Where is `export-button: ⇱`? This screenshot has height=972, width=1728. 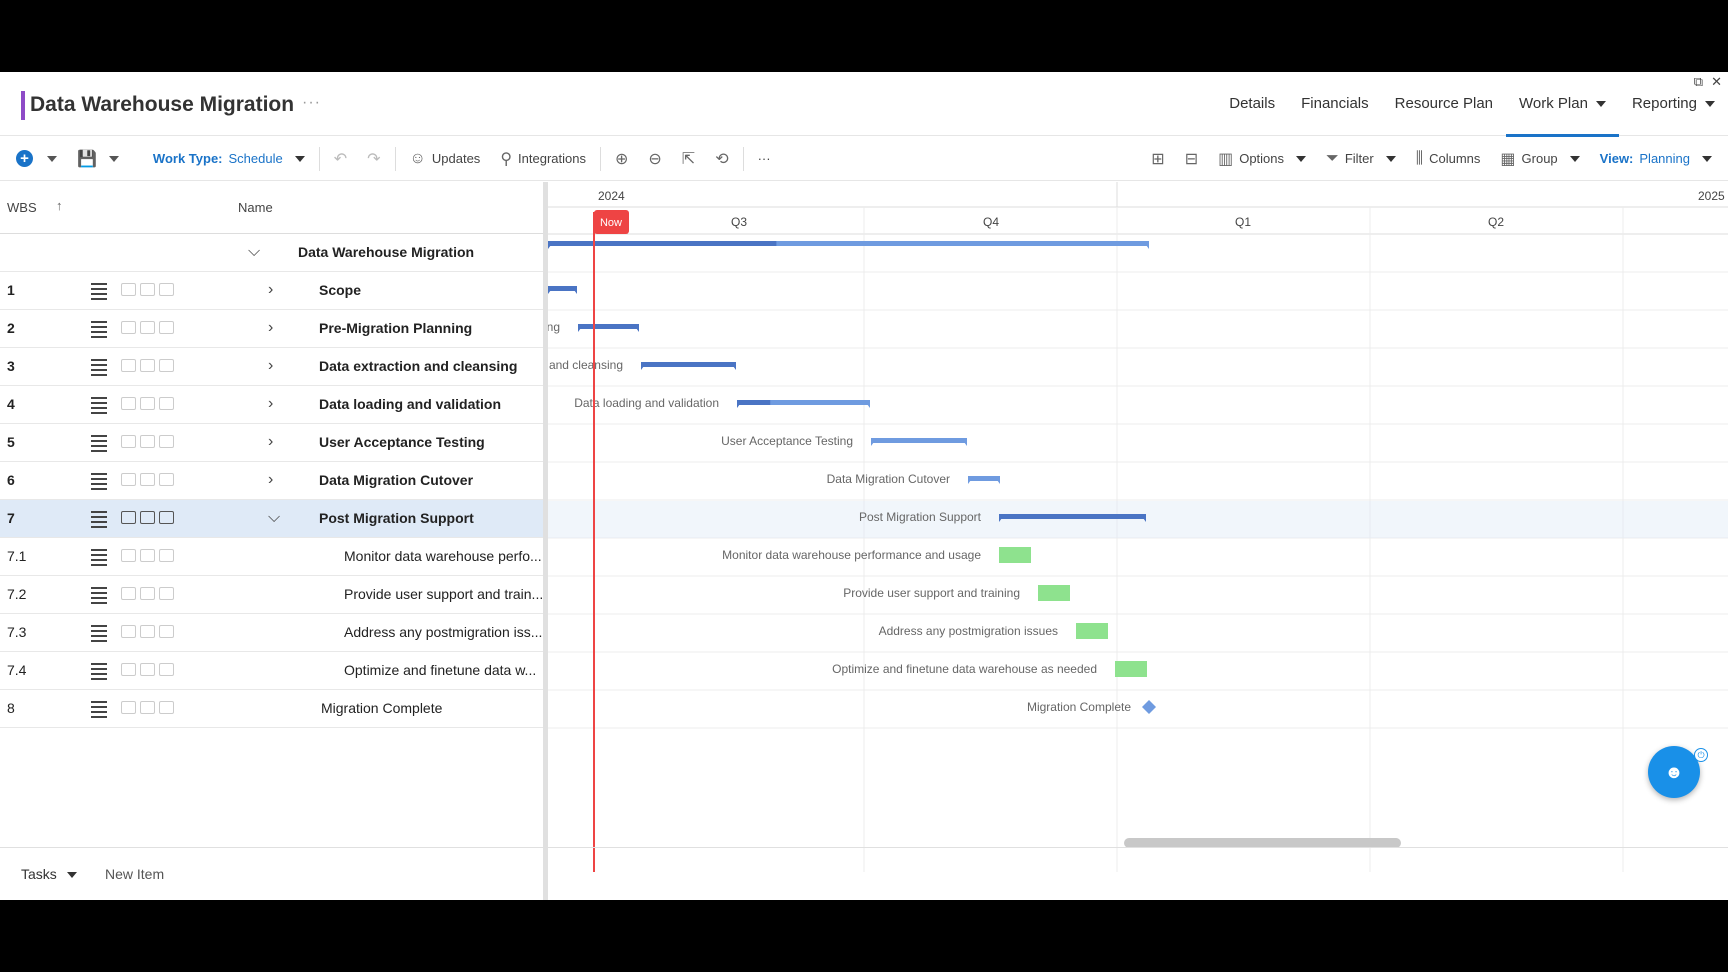
export-button: ⇱ is located at coordinates (688, 159).